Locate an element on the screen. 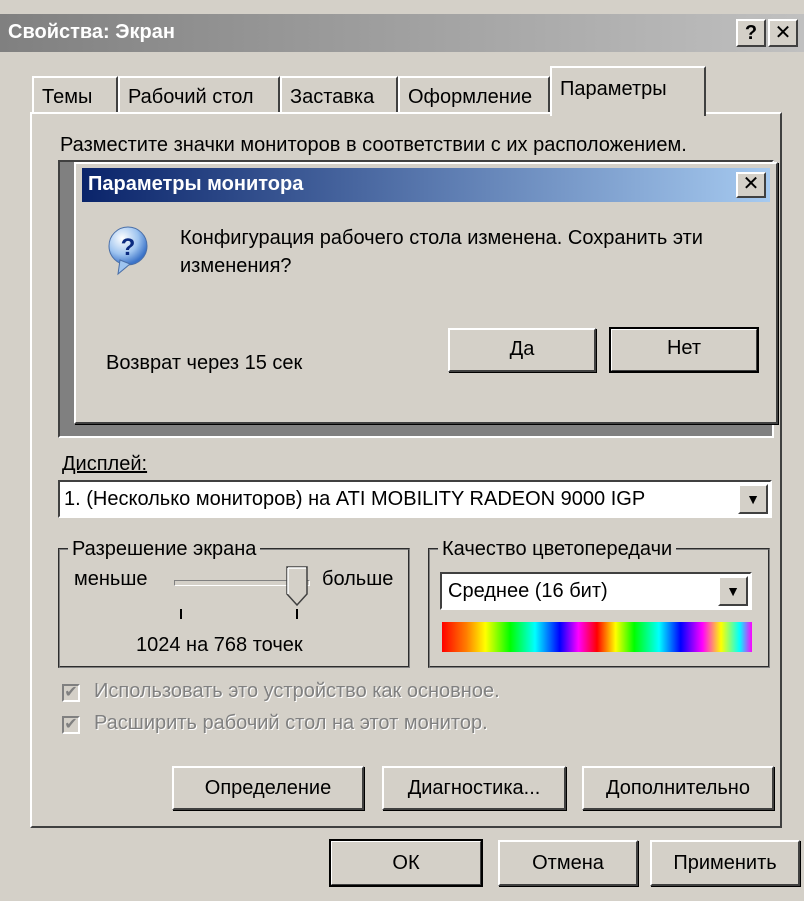  window-title: Свойства: Экран is located at coordinates (91, 32).